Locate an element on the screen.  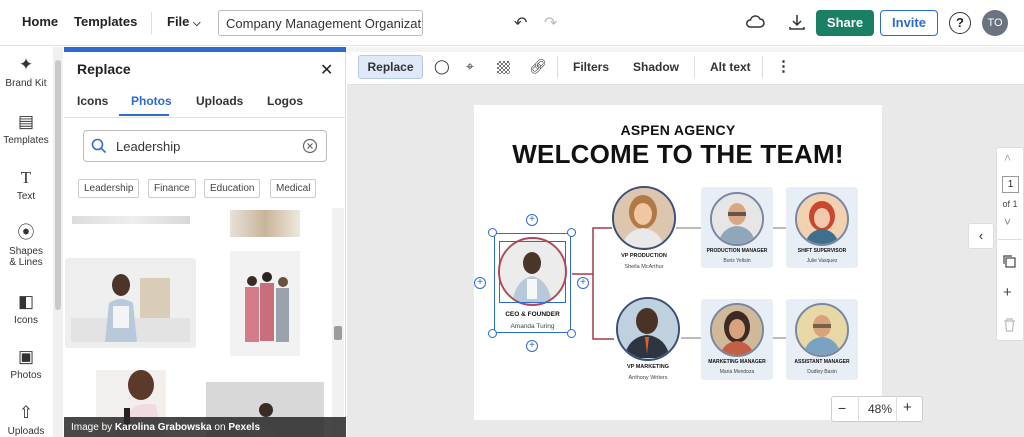
rail-item-photos: ▣ Photos is located at coordinates (26, 364).